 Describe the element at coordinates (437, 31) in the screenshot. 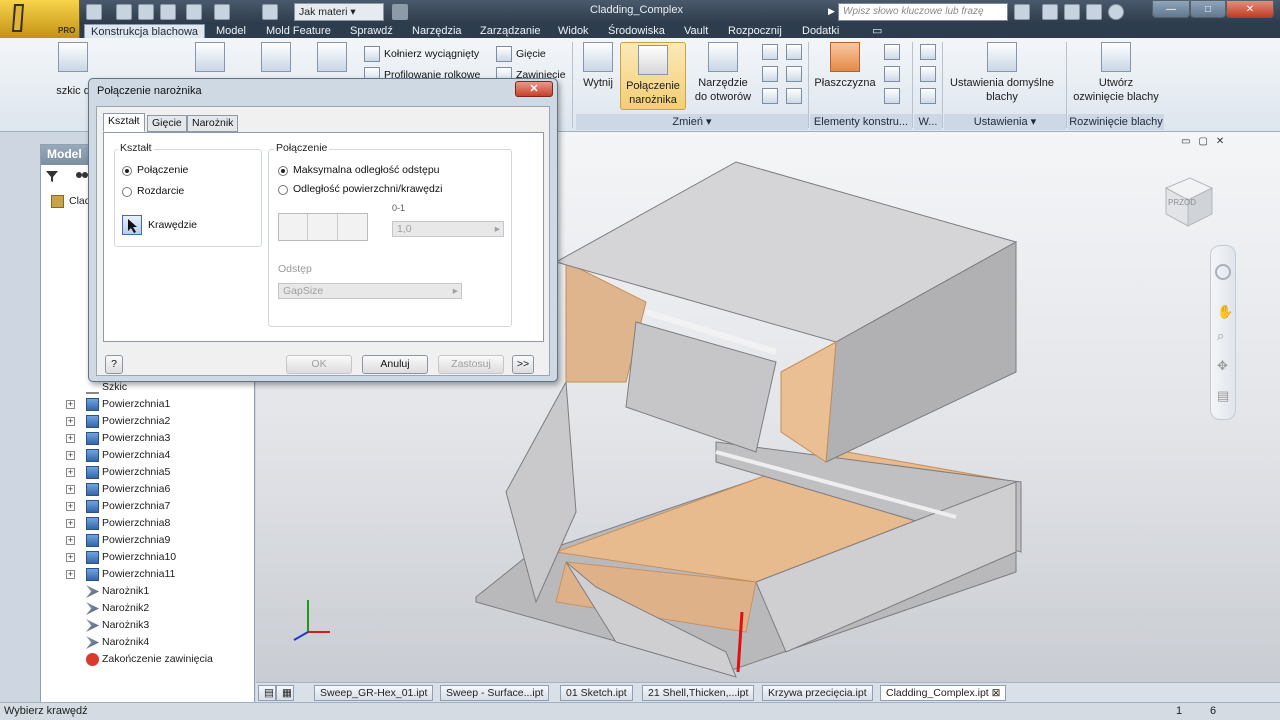

I see `tab-tools: Narzędzia` at that location.